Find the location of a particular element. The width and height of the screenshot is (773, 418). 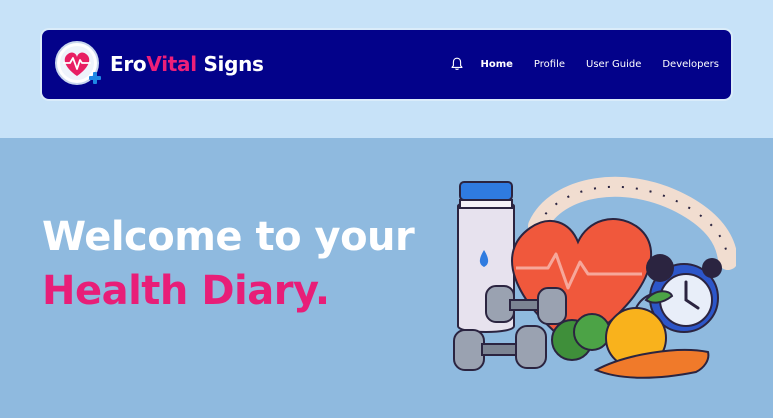

nav-link-user-guide: User Guide is located at coordinates (613, 64).